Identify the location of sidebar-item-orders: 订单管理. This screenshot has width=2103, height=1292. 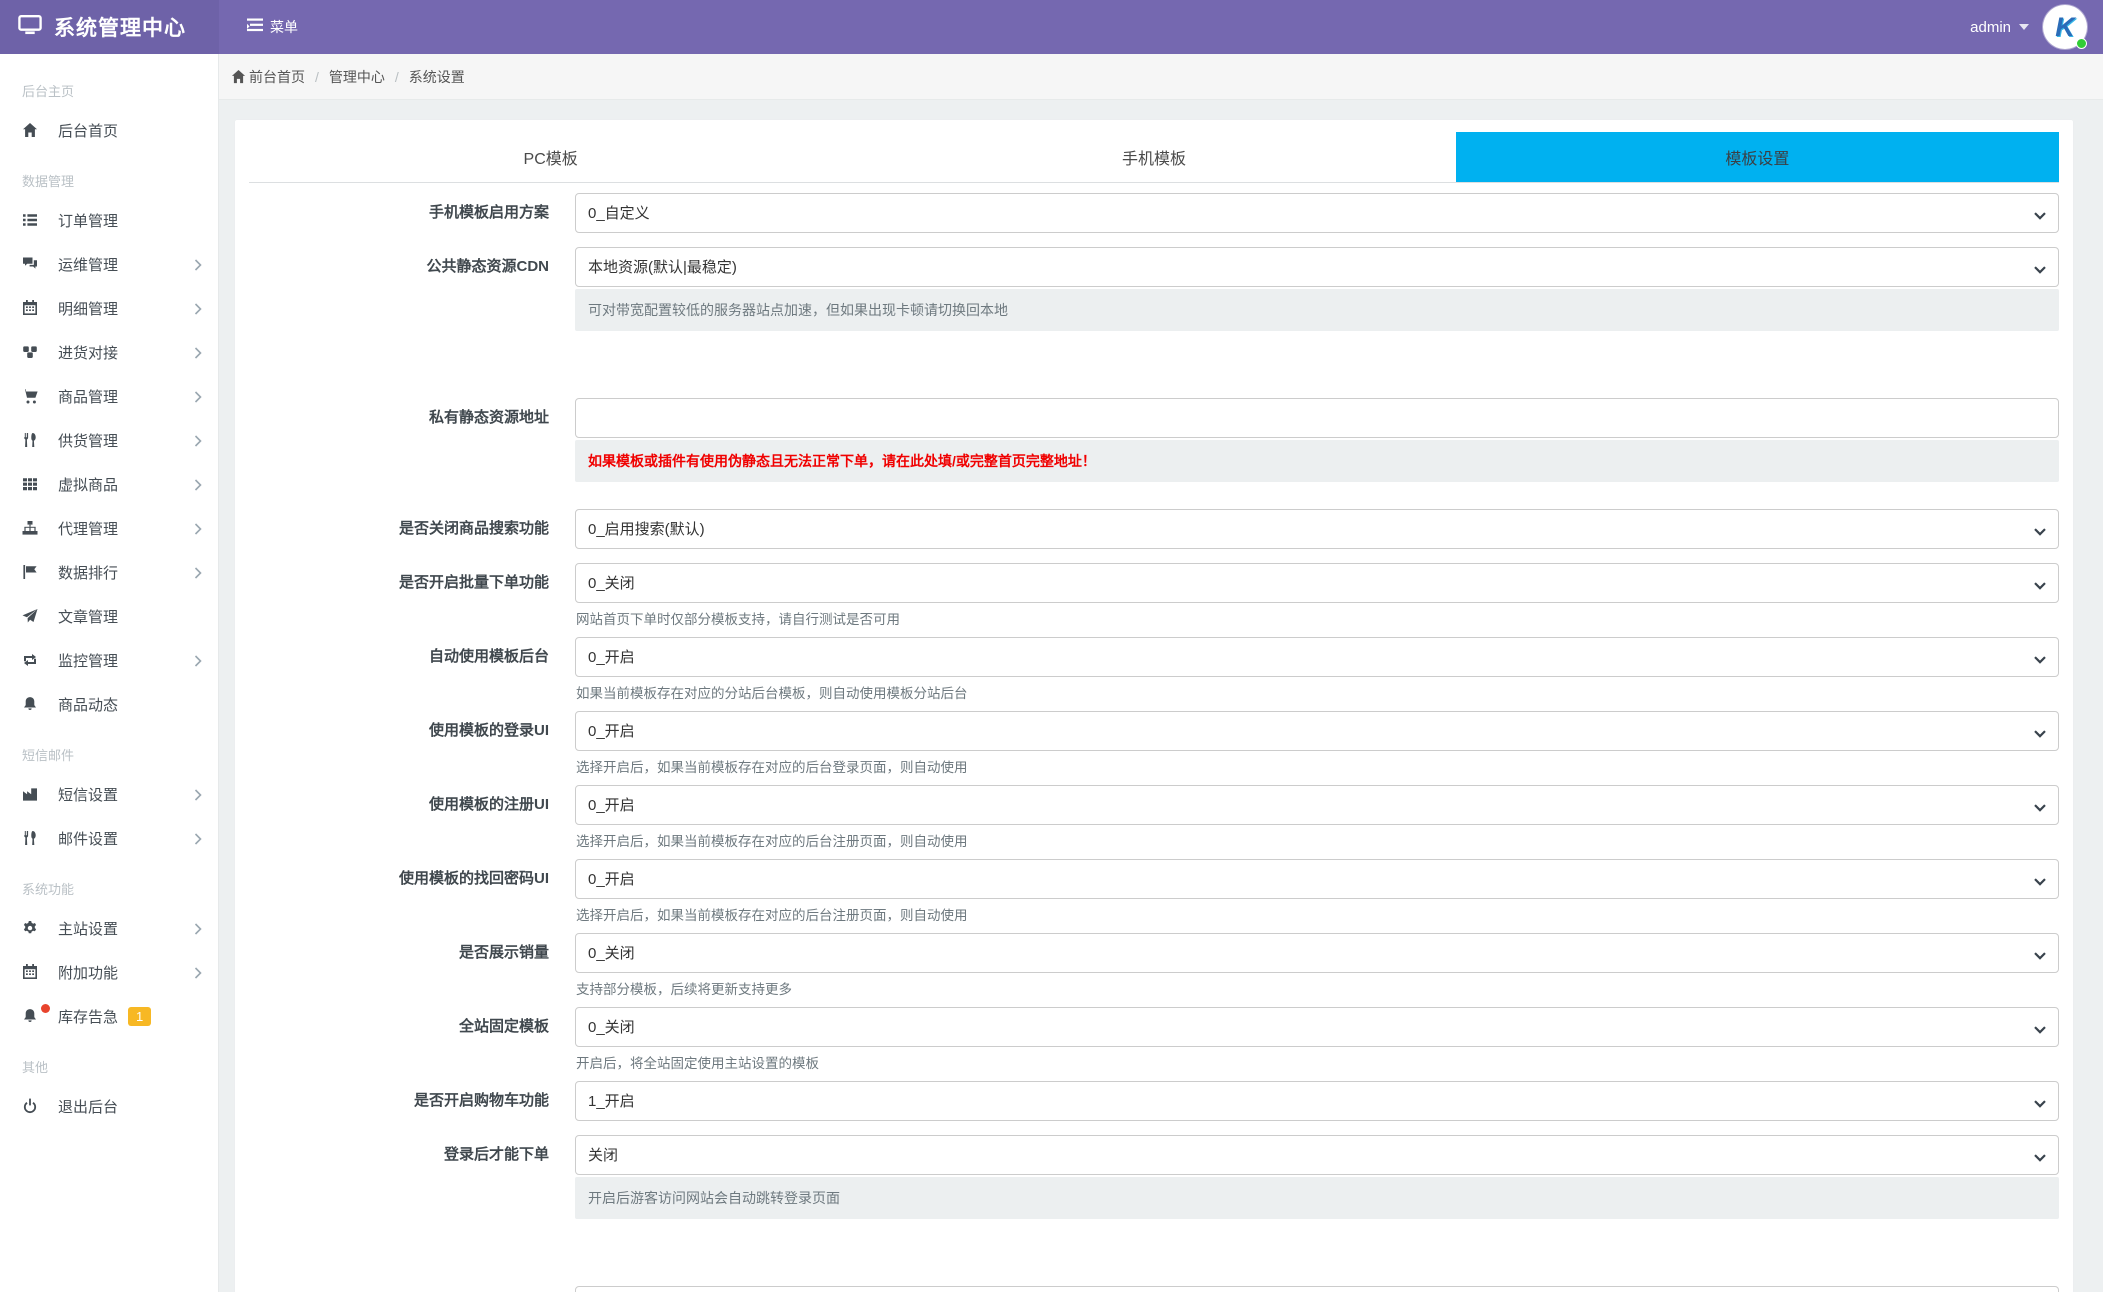
(109, 220).